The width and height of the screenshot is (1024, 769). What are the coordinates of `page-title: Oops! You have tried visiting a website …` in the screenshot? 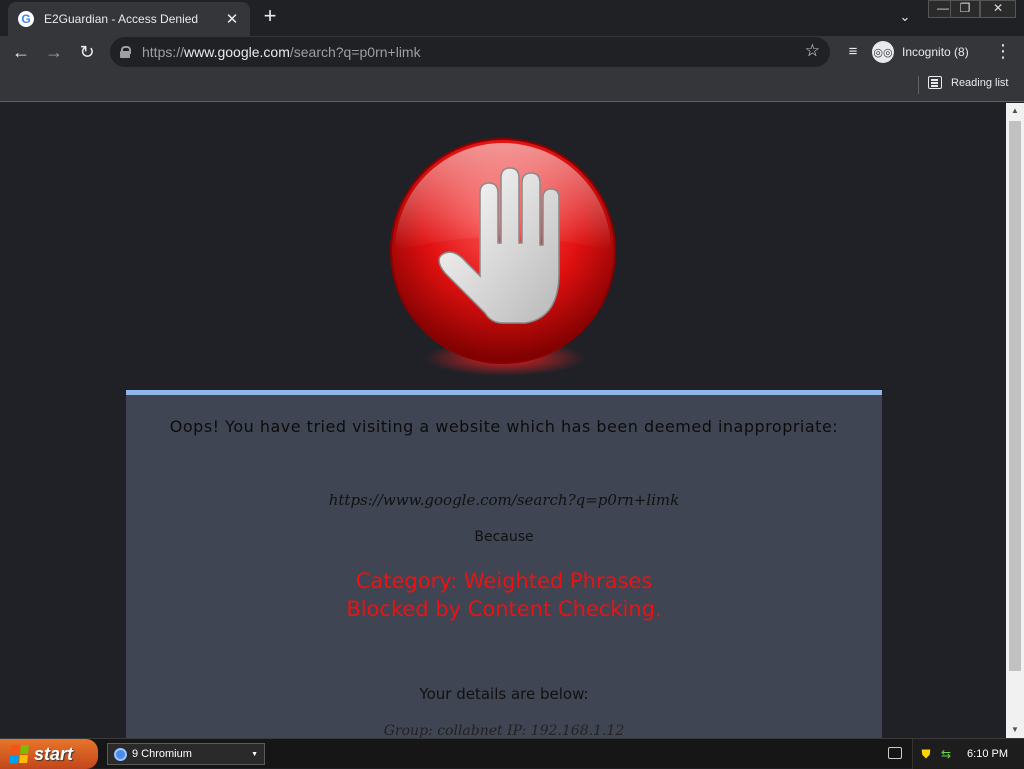 It's located at (504, 426).